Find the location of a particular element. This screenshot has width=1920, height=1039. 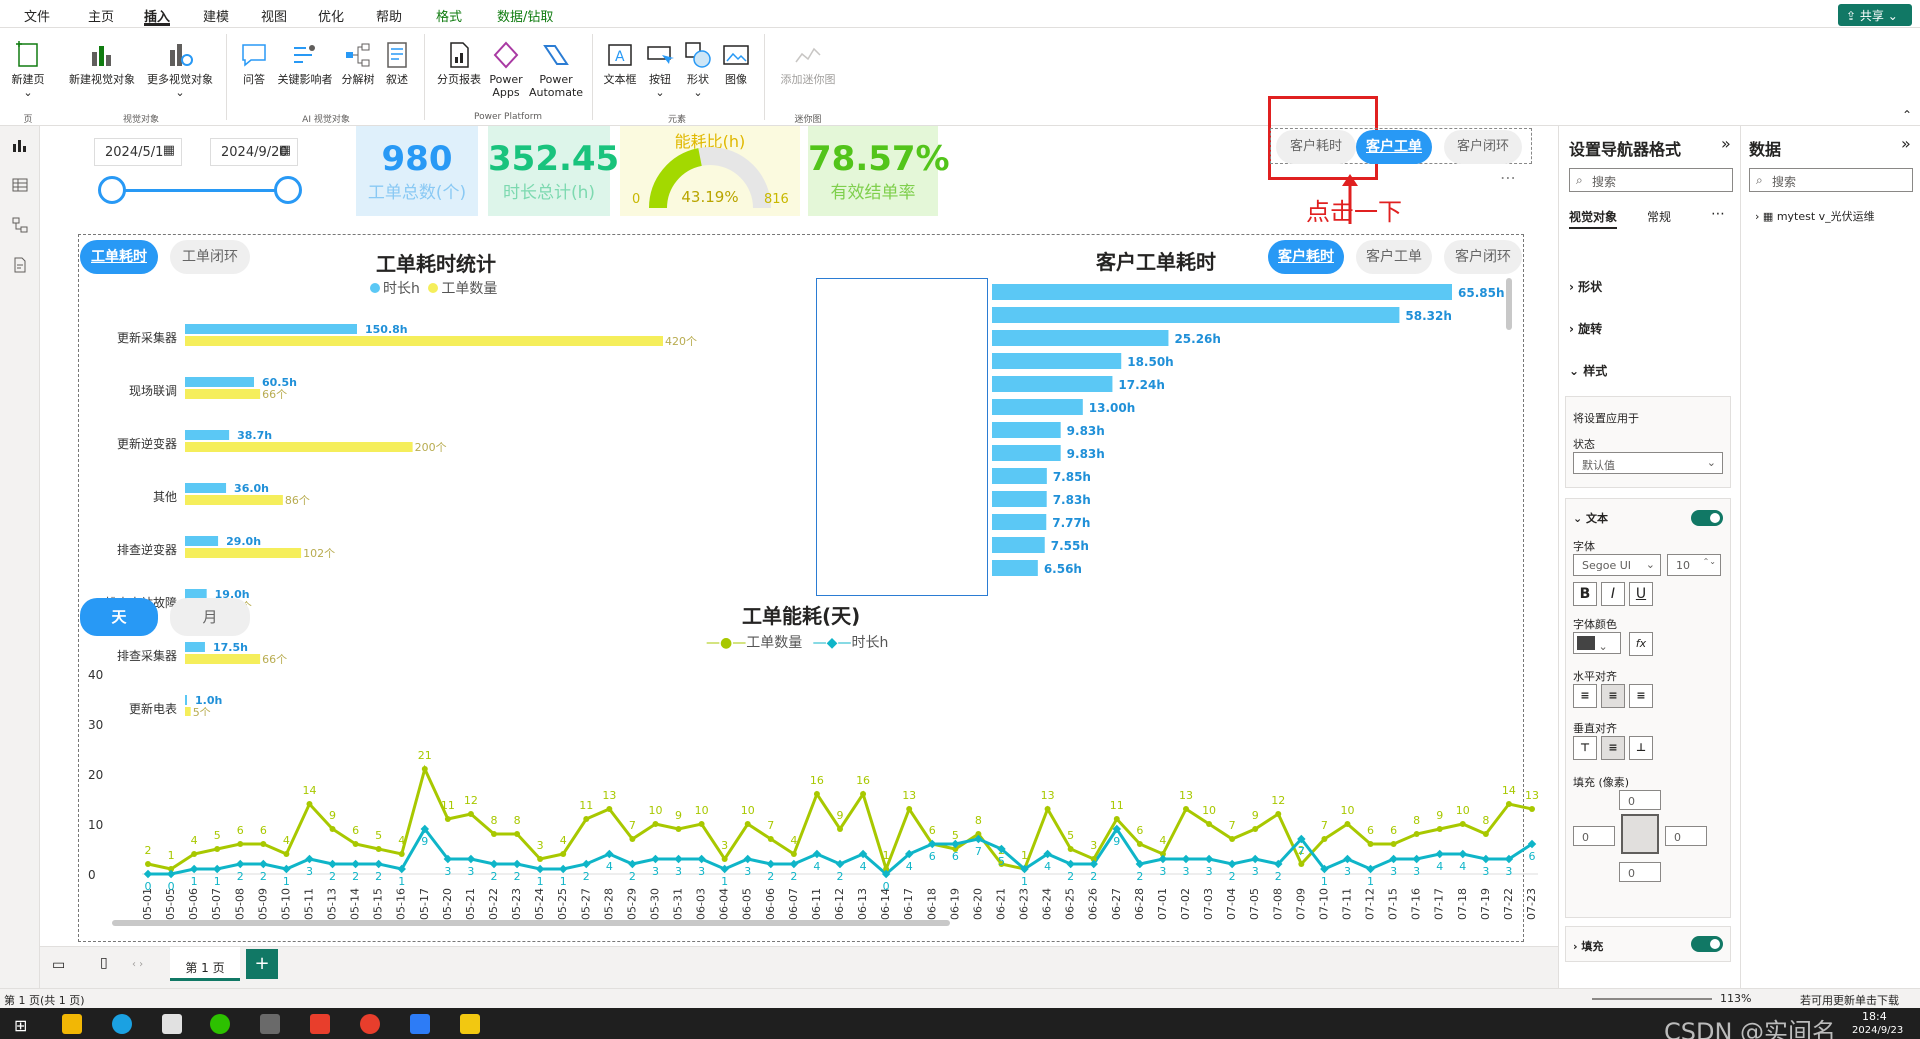

menu-optimize: 优化 is located at coordinates (331, 16).